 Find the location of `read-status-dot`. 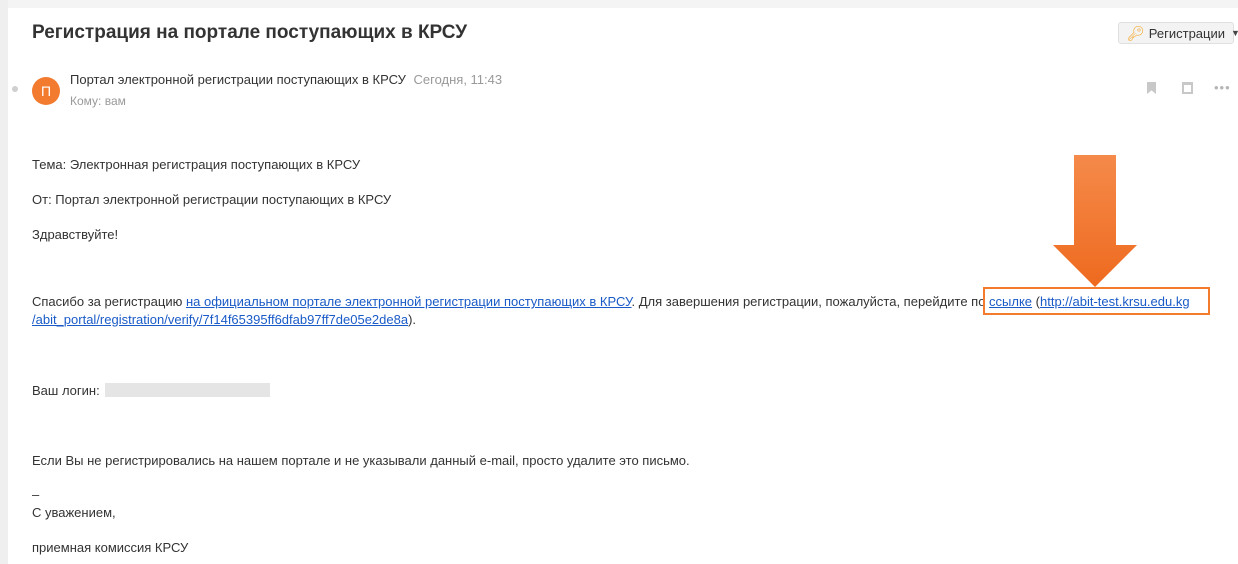

read-status-dot is located at coordinates (15, 89).